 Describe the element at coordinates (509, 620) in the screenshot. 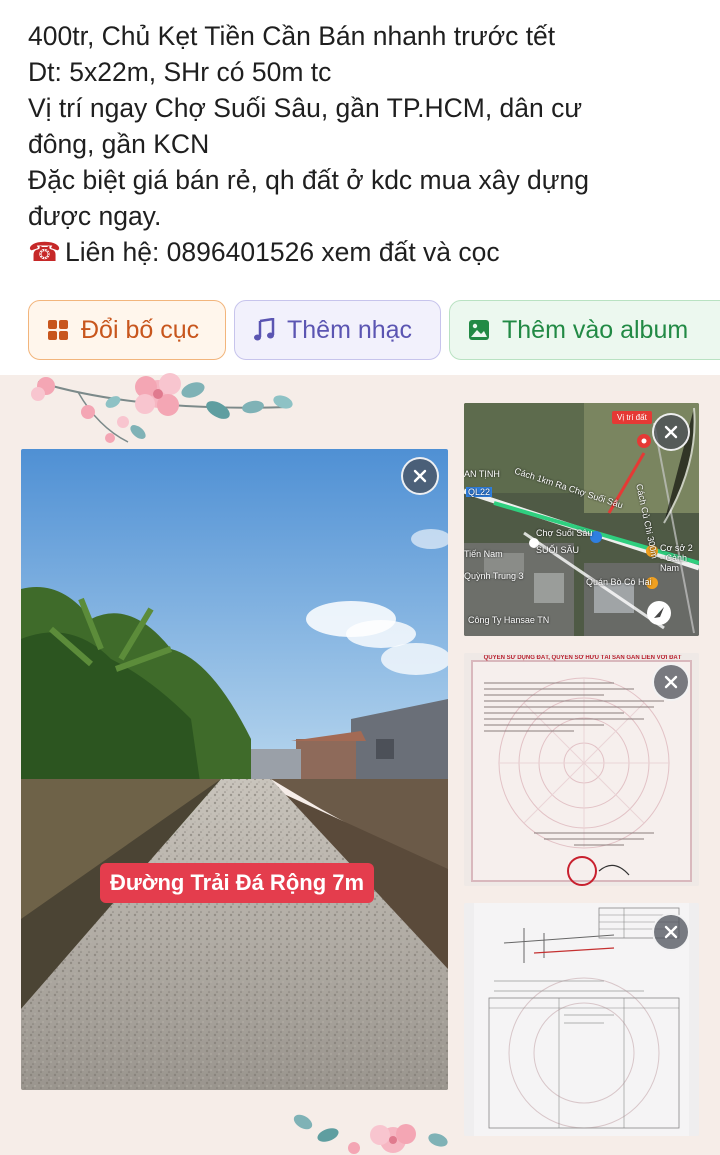

I see `map-poi-company: Công Ty Hansae TN` at that location.